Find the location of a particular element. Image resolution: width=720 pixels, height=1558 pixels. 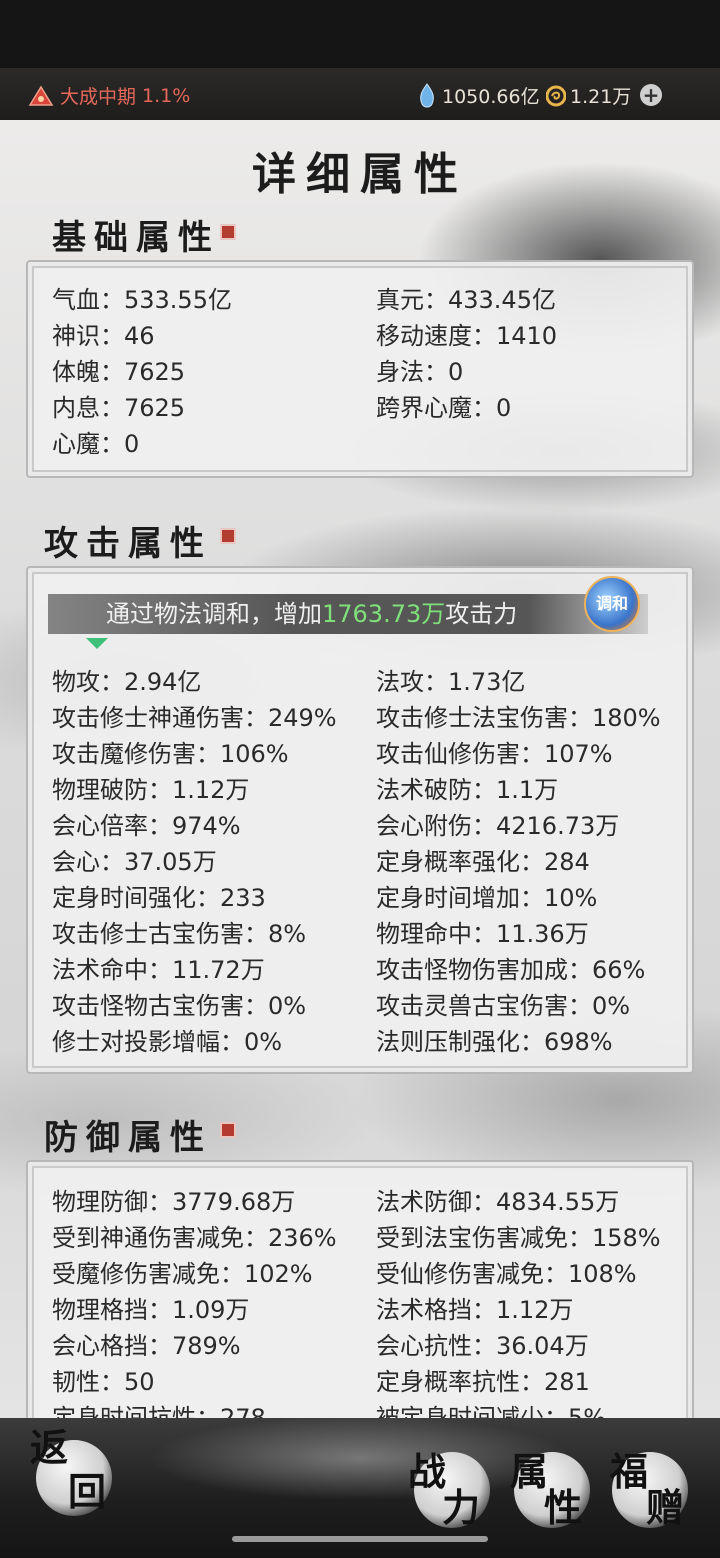

attr-row-cell: 法术命中：11.72万 is located at coordinates (158, 970).